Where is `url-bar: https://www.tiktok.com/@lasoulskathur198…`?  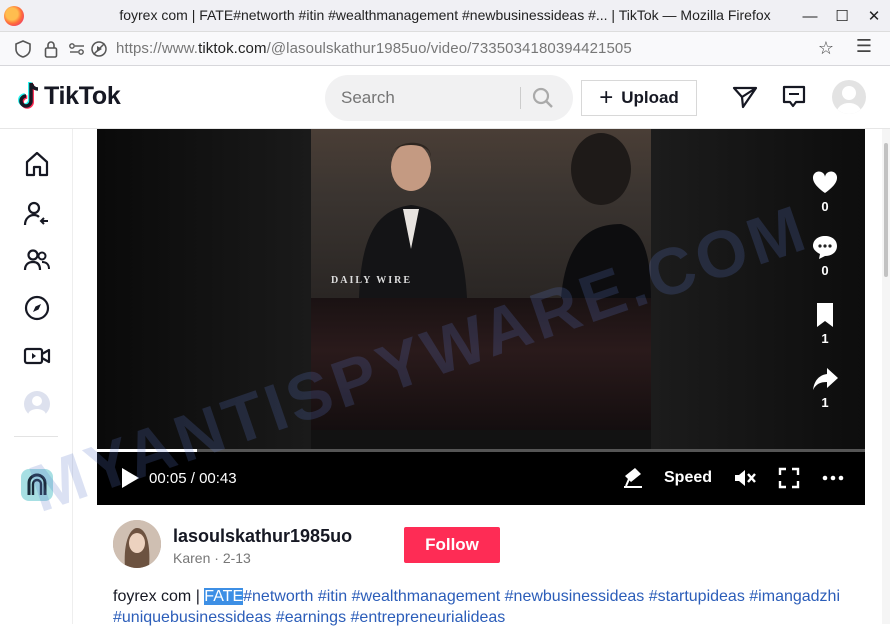
url-bar: https://www.tiktok.com/@lasoulskathur198… is located at coordinates (374, 48).